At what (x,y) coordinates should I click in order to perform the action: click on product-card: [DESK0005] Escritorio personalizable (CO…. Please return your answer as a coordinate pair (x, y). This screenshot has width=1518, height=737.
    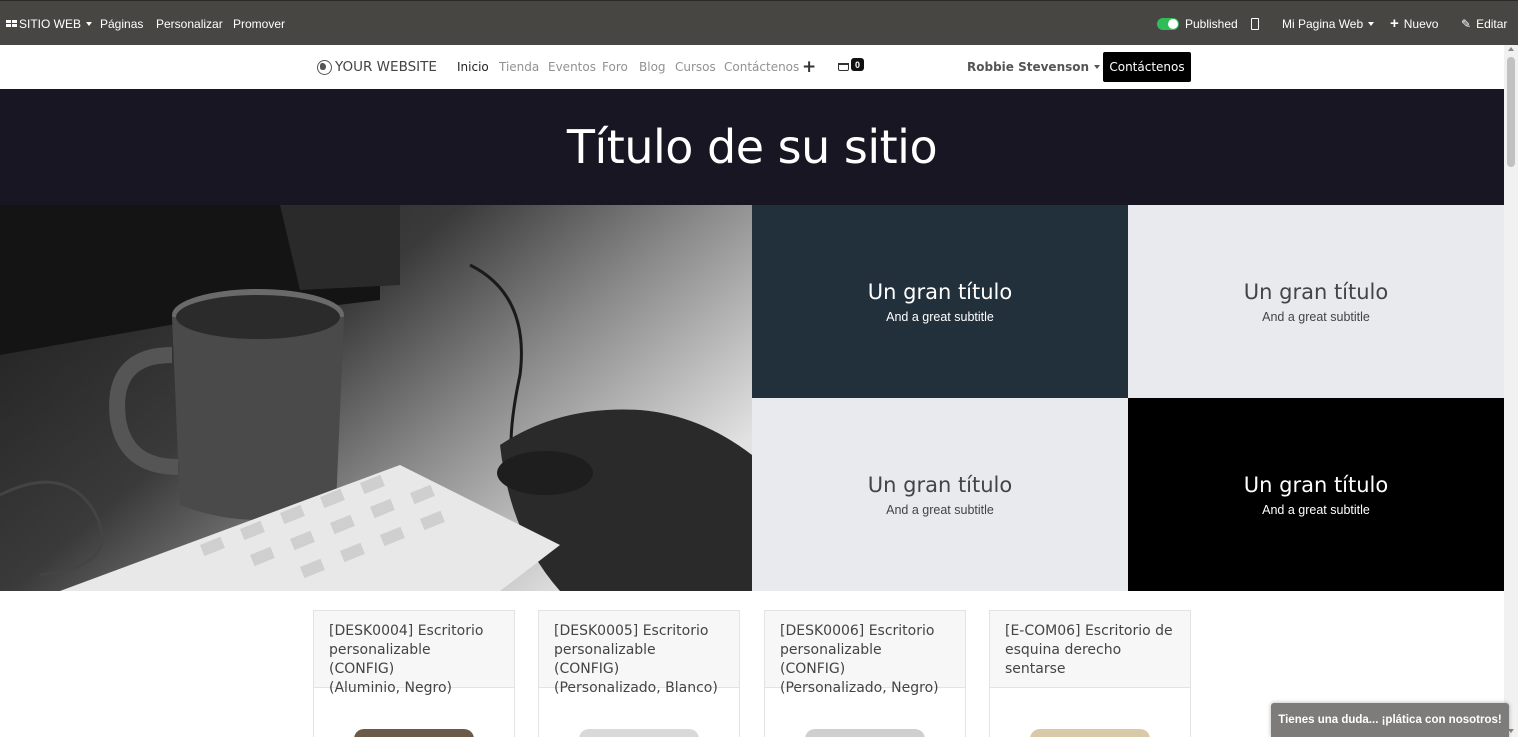
    Looking at the image, I should click on (639, 673).